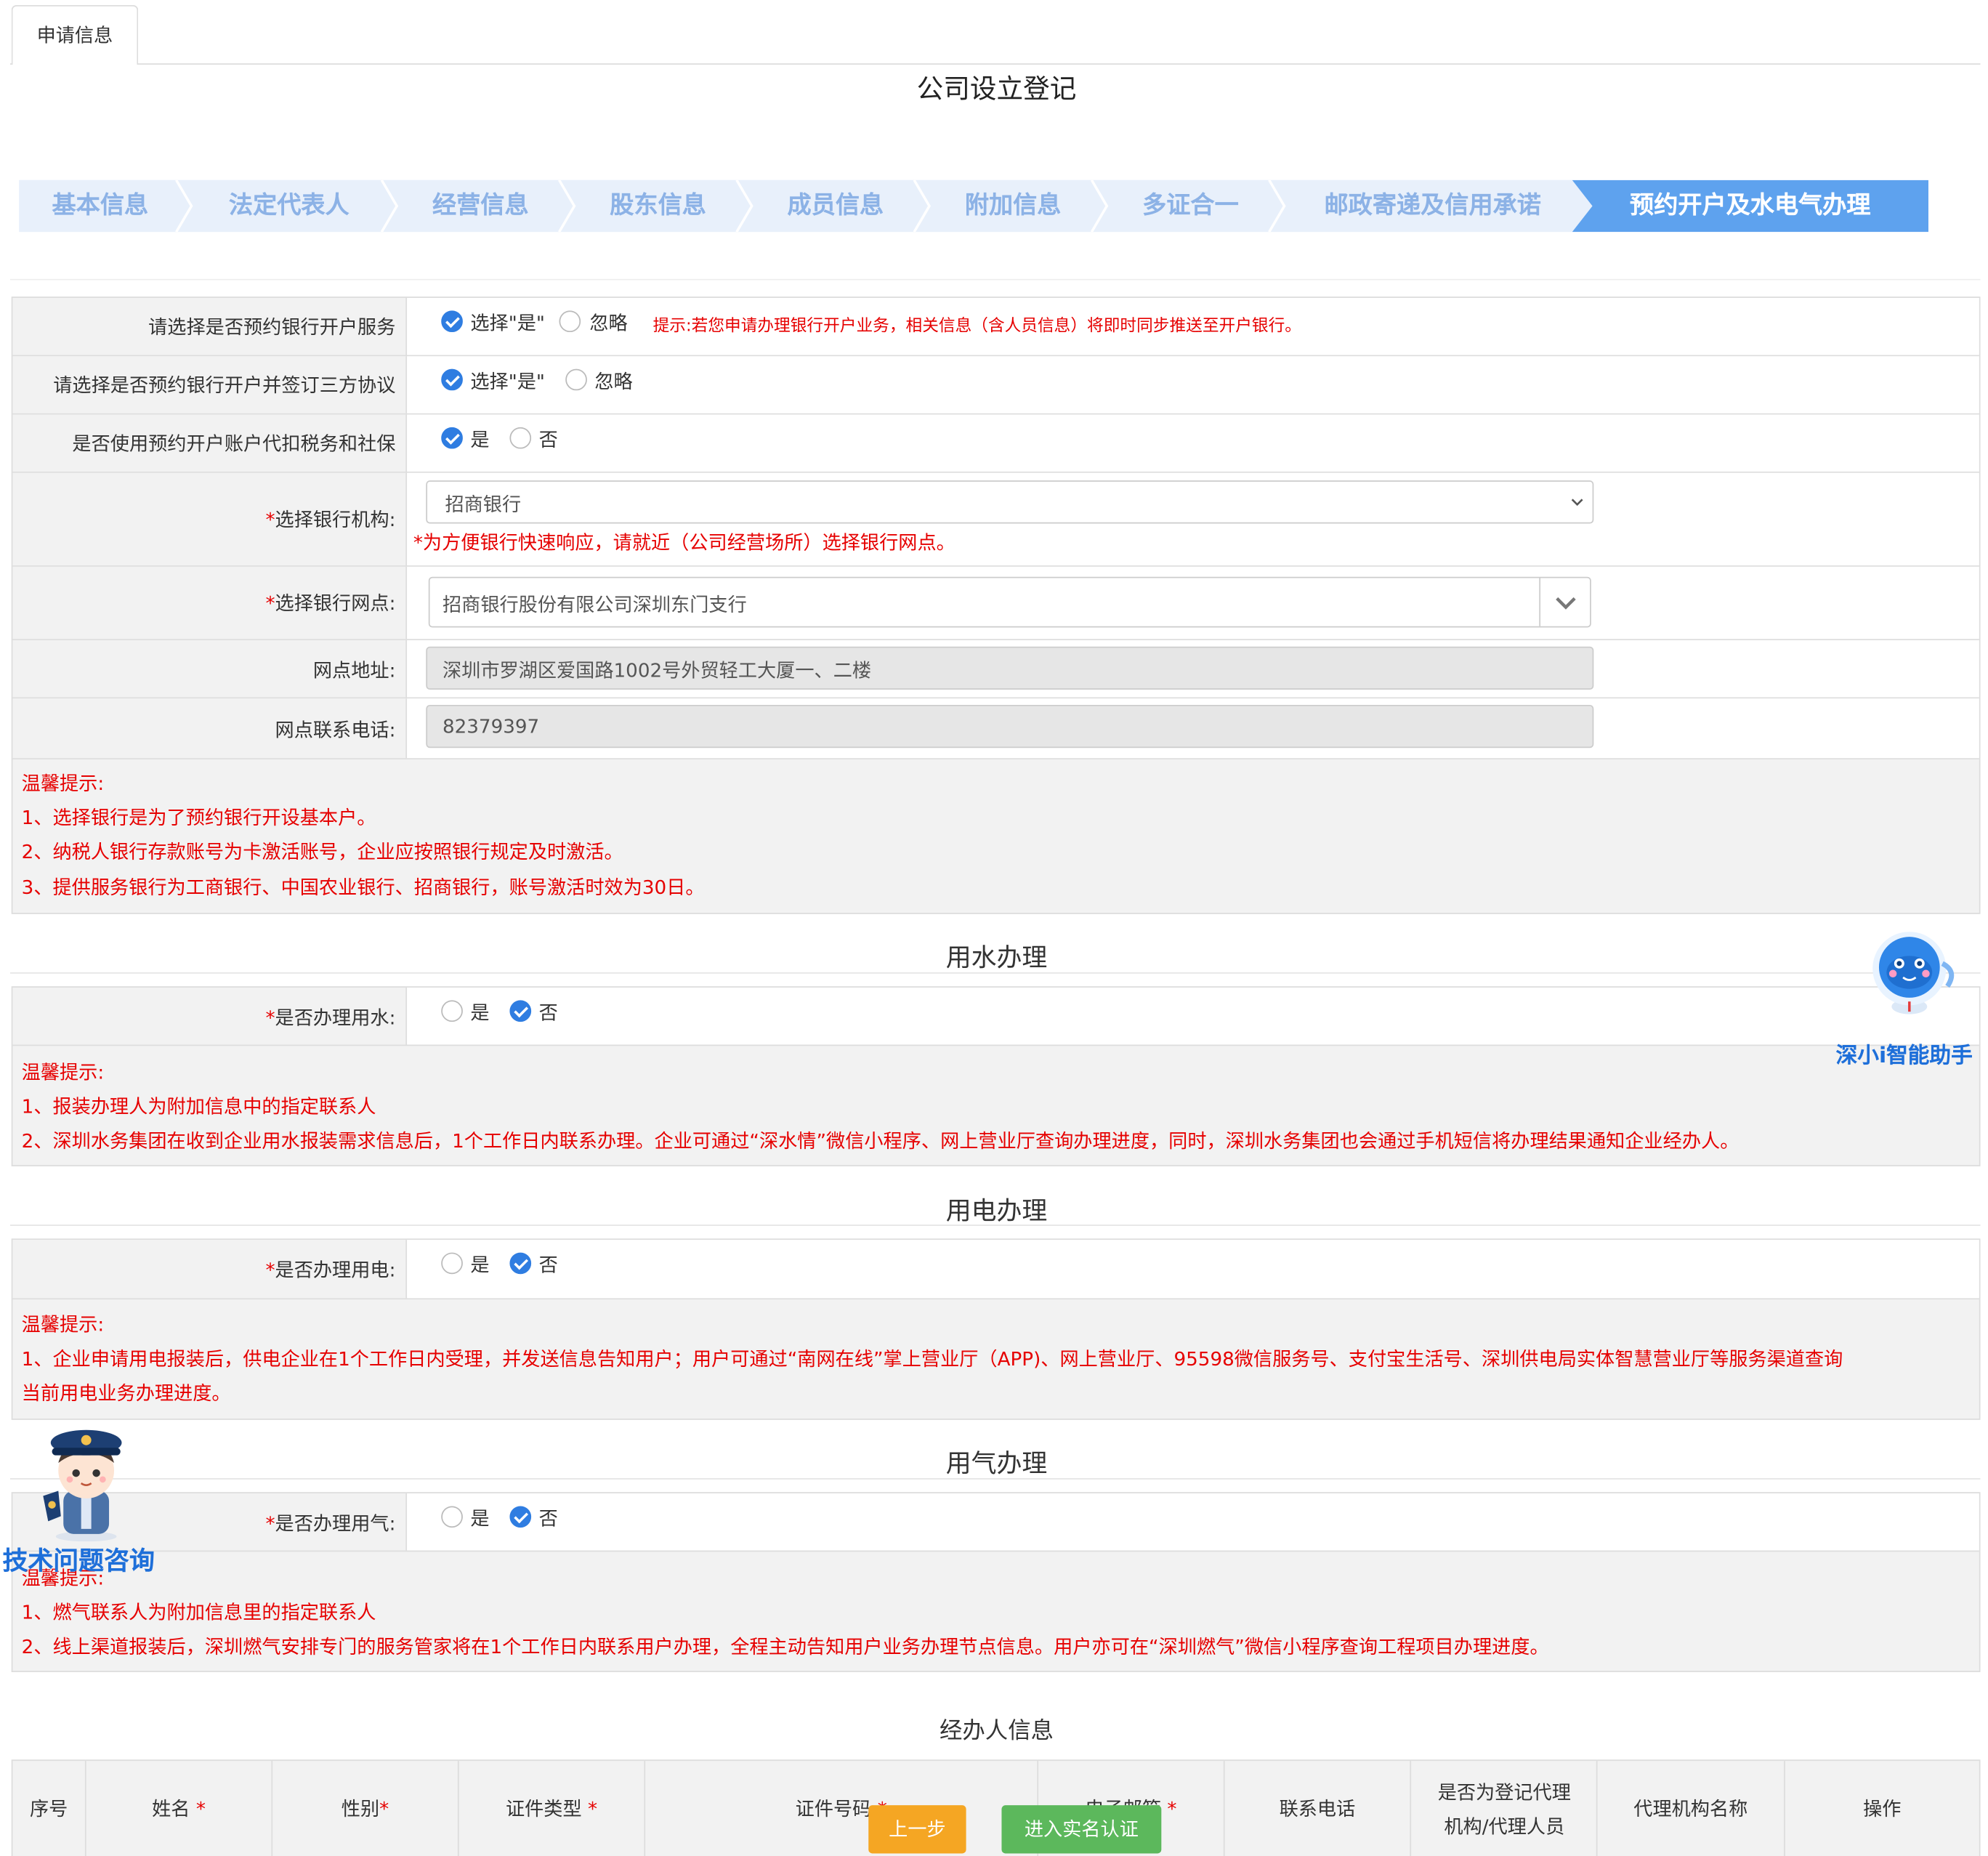 The height and width of the screenshot is (1856, 1988). I want to click on smart-assistant-widget, so click(1914, 971).